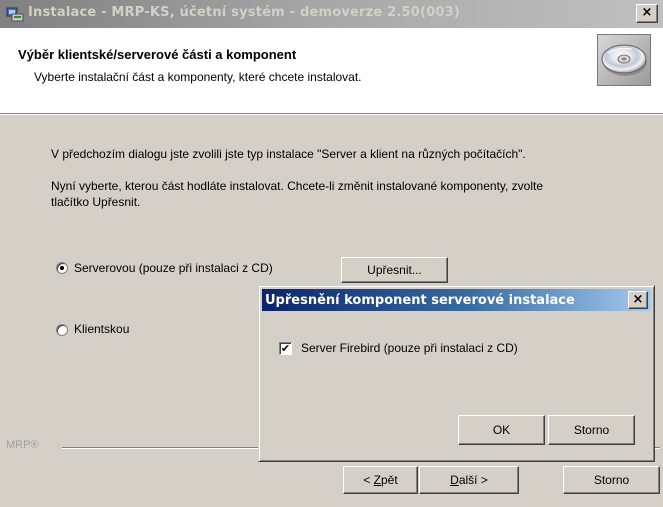 The height and width of the screenshot is (507, 663). What do you see at coordinates (420, 300) in the screenshot?
I see `dialog-title: Upřesnění komponent serverové instalace` at bounding box center [420, 300].